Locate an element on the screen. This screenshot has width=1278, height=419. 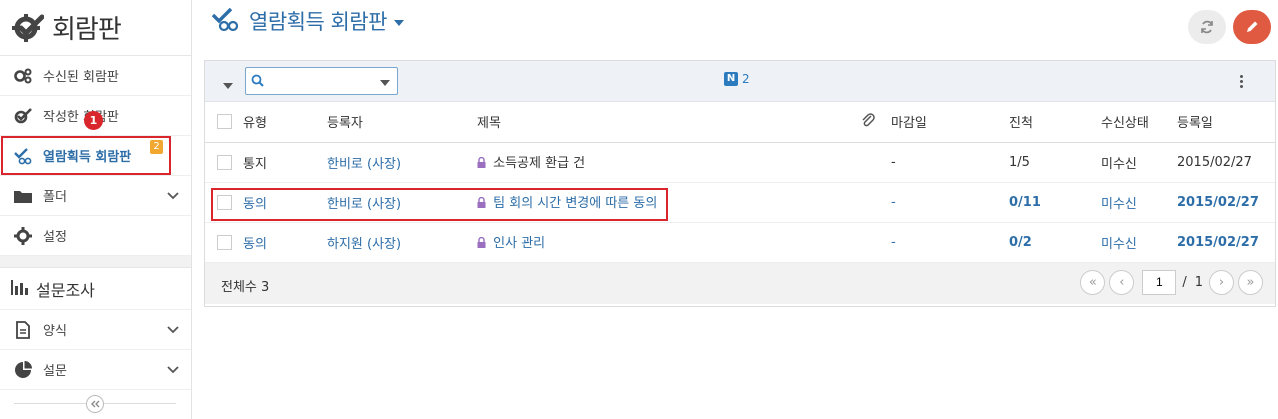
sidebar-item-label: 설문 is located at coordinates (55, 371).